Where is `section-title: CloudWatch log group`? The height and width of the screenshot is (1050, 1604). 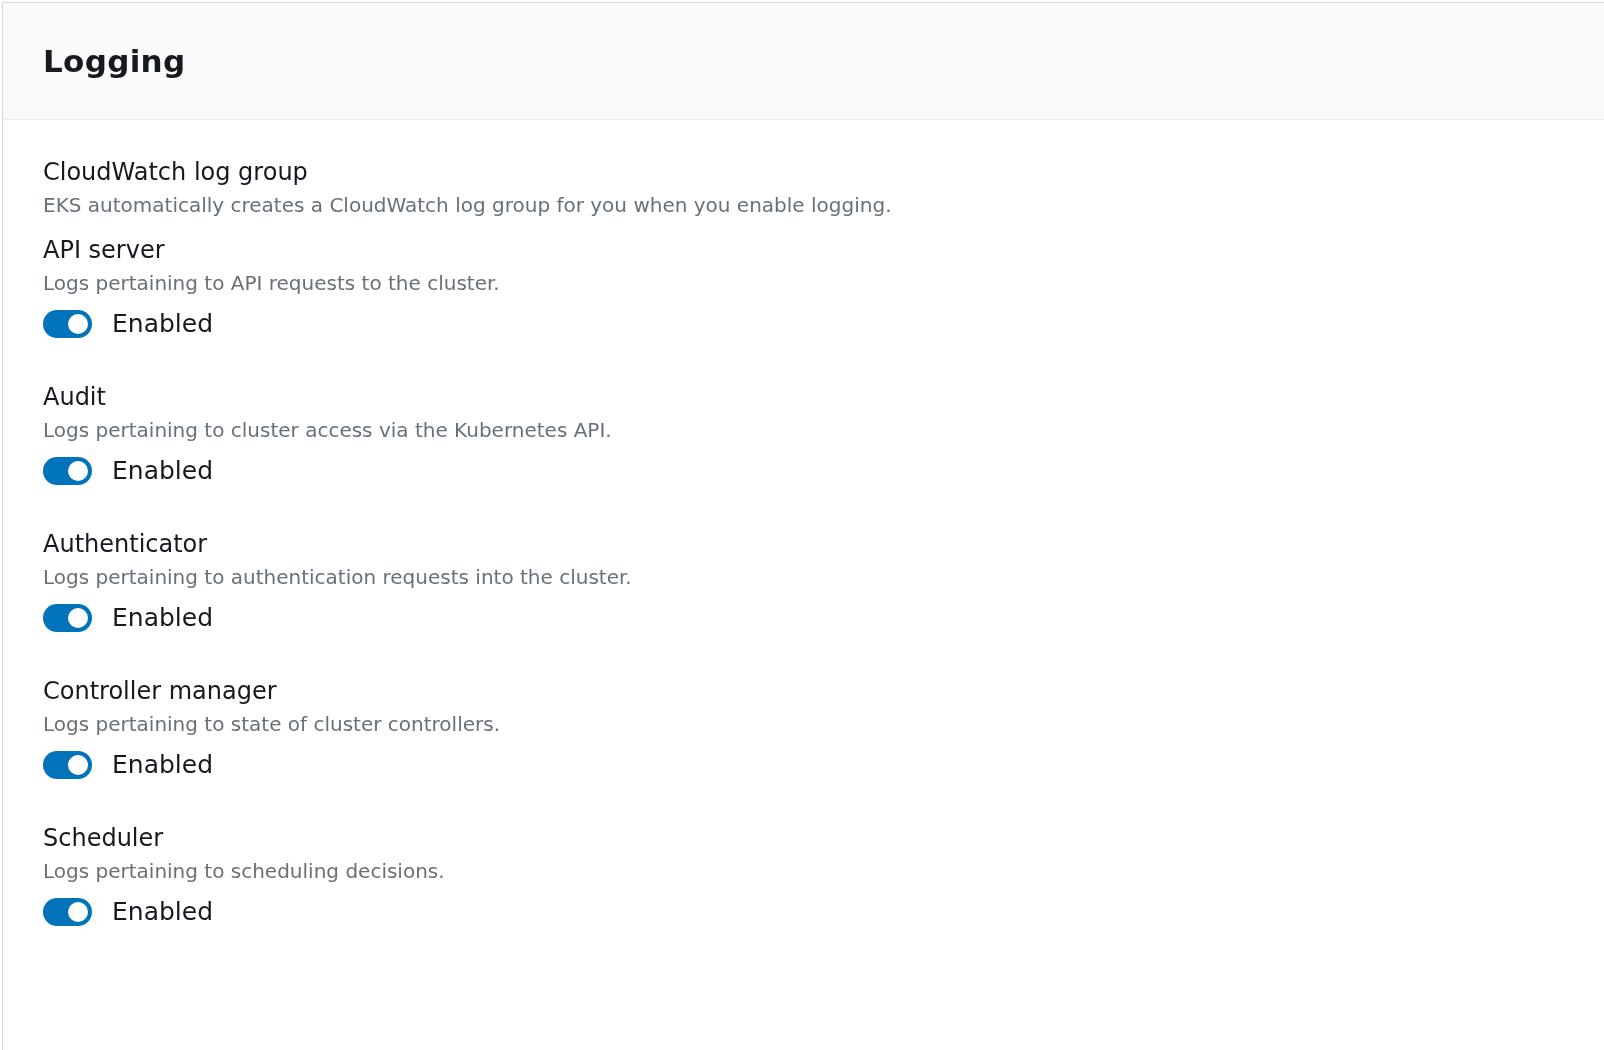
section-title: CloudWatch log group is located at coordinates (176, 172).